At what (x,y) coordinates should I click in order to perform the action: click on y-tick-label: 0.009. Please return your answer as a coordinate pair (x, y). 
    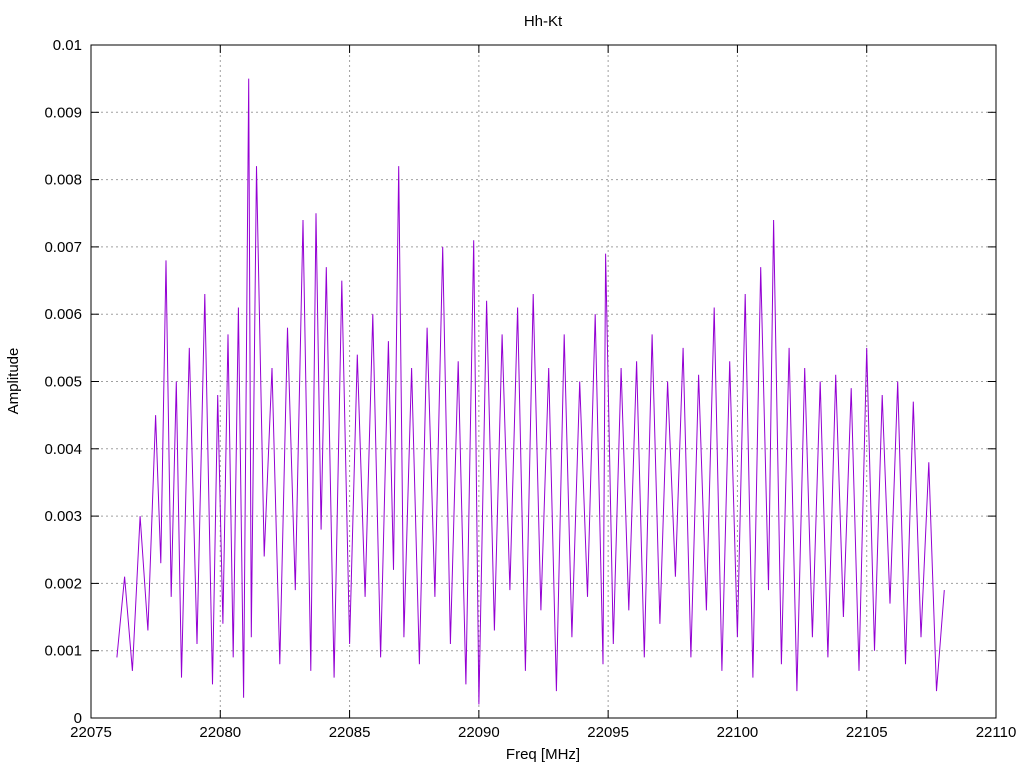
    Looking at the image, I should click on (63, 112).